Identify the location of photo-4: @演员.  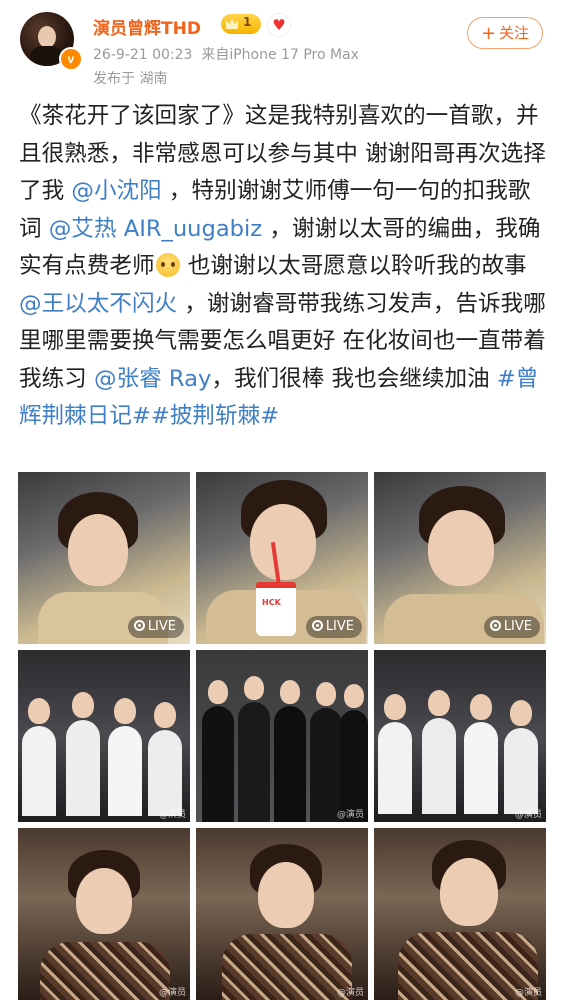
(104, 736).